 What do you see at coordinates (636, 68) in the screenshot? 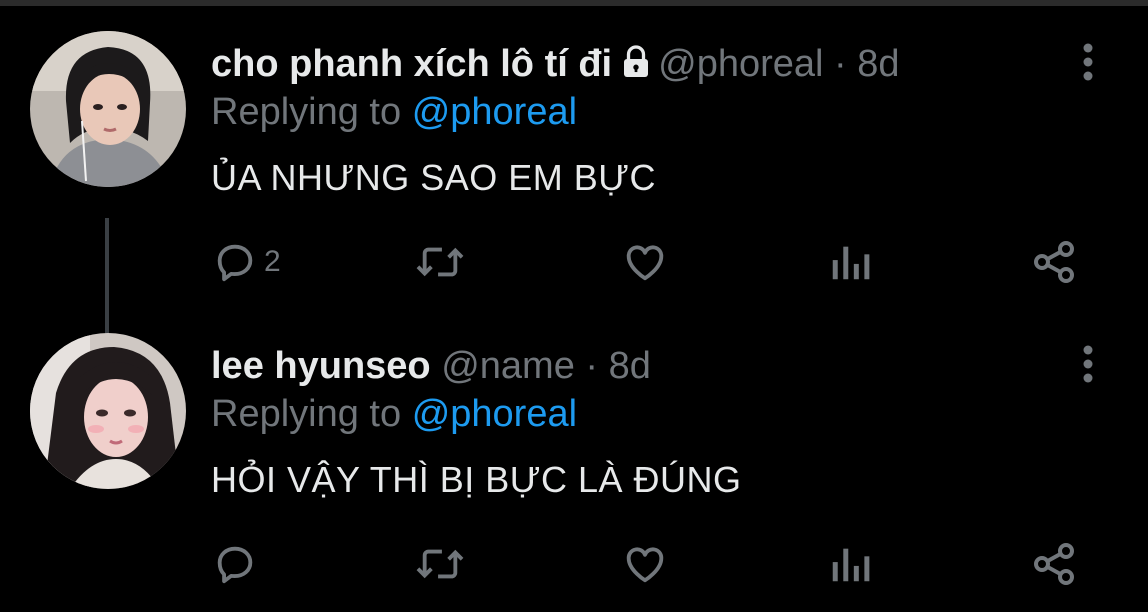
I see `lock-icon` at bounding box center [636, 68].